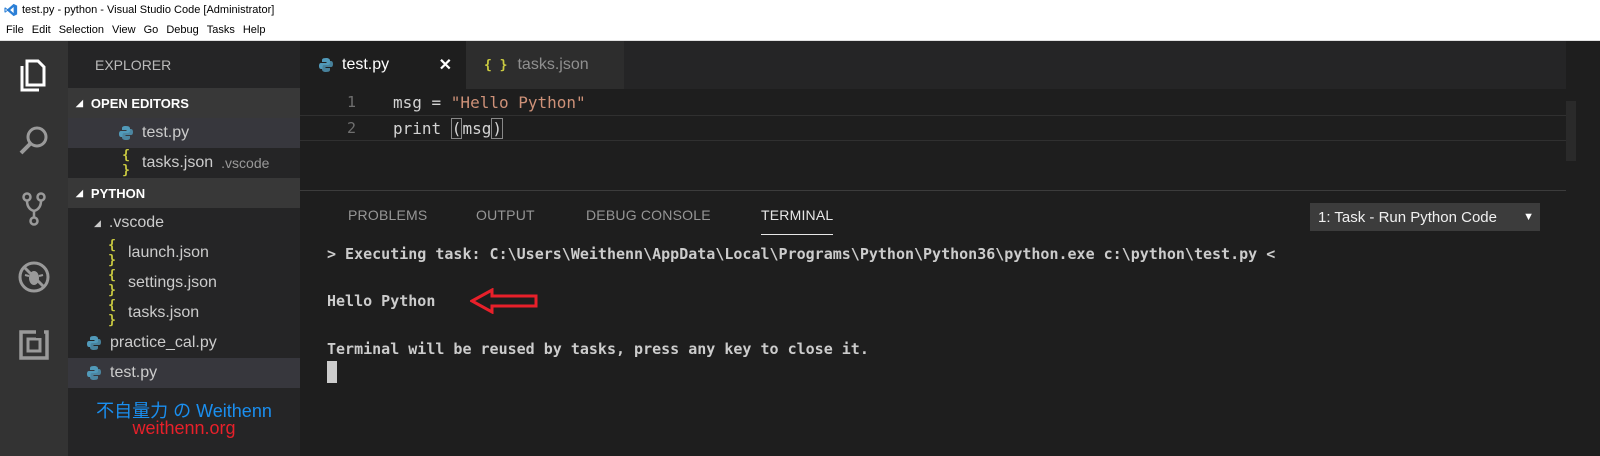  What do you see at coordinates (134, 372) in the screenshot?
I see `file-name: test.py` at bounding box center [134, 372].